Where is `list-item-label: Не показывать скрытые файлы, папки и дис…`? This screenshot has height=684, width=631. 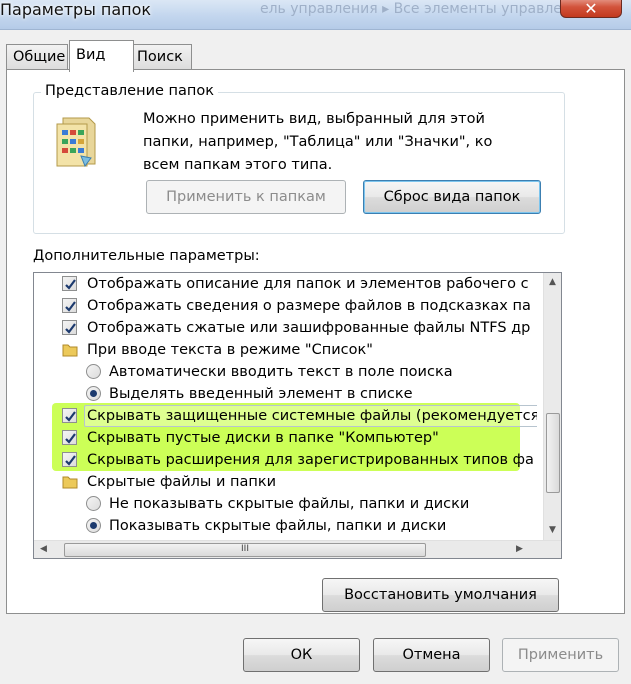
list-item-label: Не показывать скрытые файлы, папки и дис… is located at coordinates (289, 504).